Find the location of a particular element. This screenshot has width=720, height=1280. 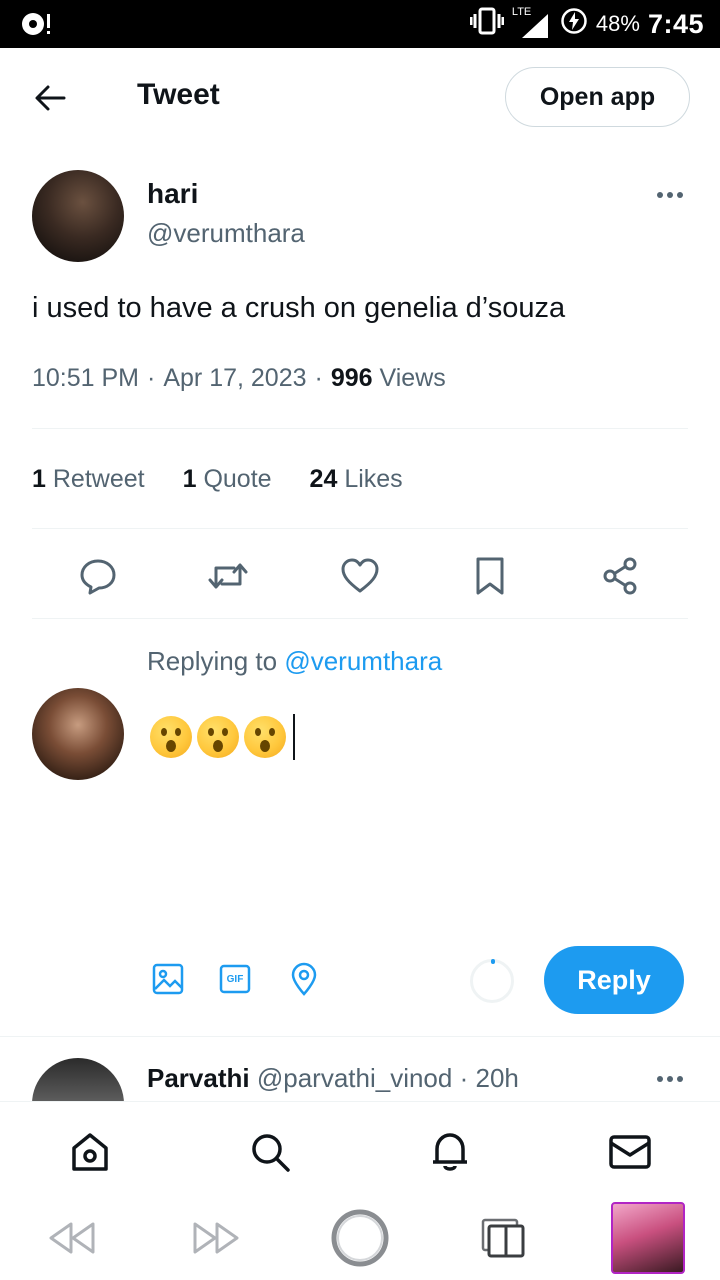

reply-author-name: Parvathi is located at coordinates (198, 1078).